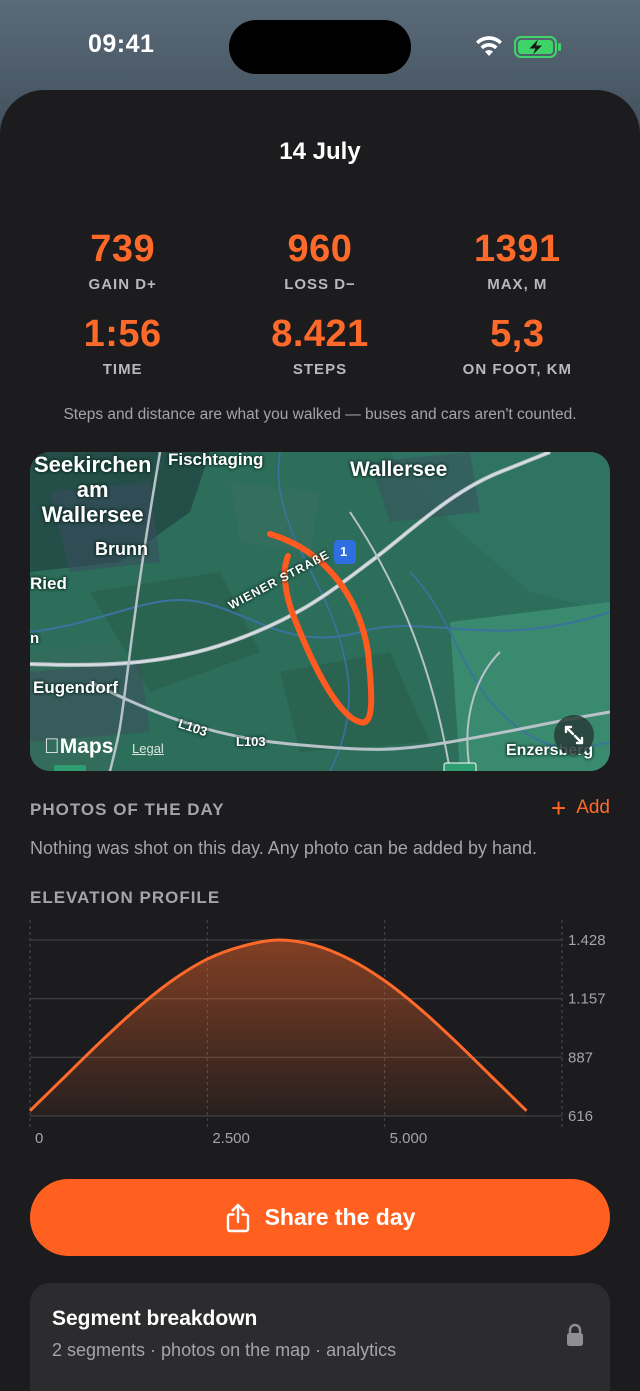 The height and width of the screenshot is (1391, 640). I want to click on stat-label: GAIN D+, so click(122, 284).